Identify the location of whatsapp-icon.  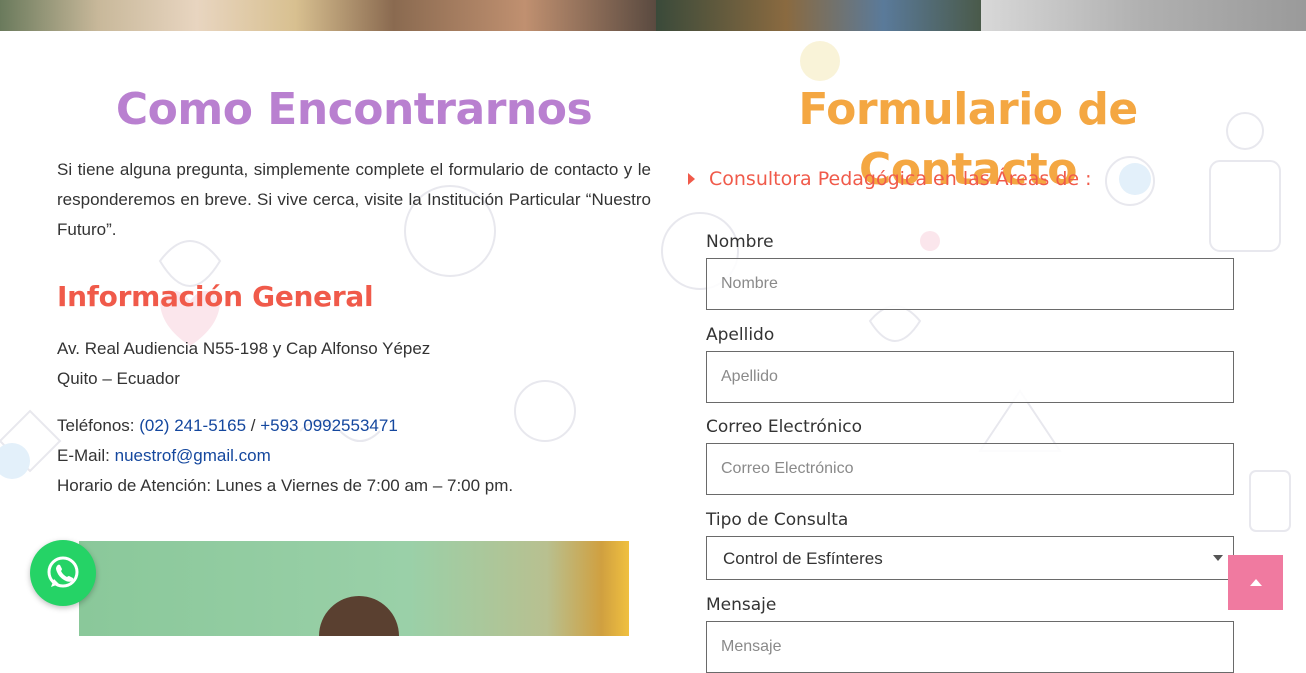
(63, 572).